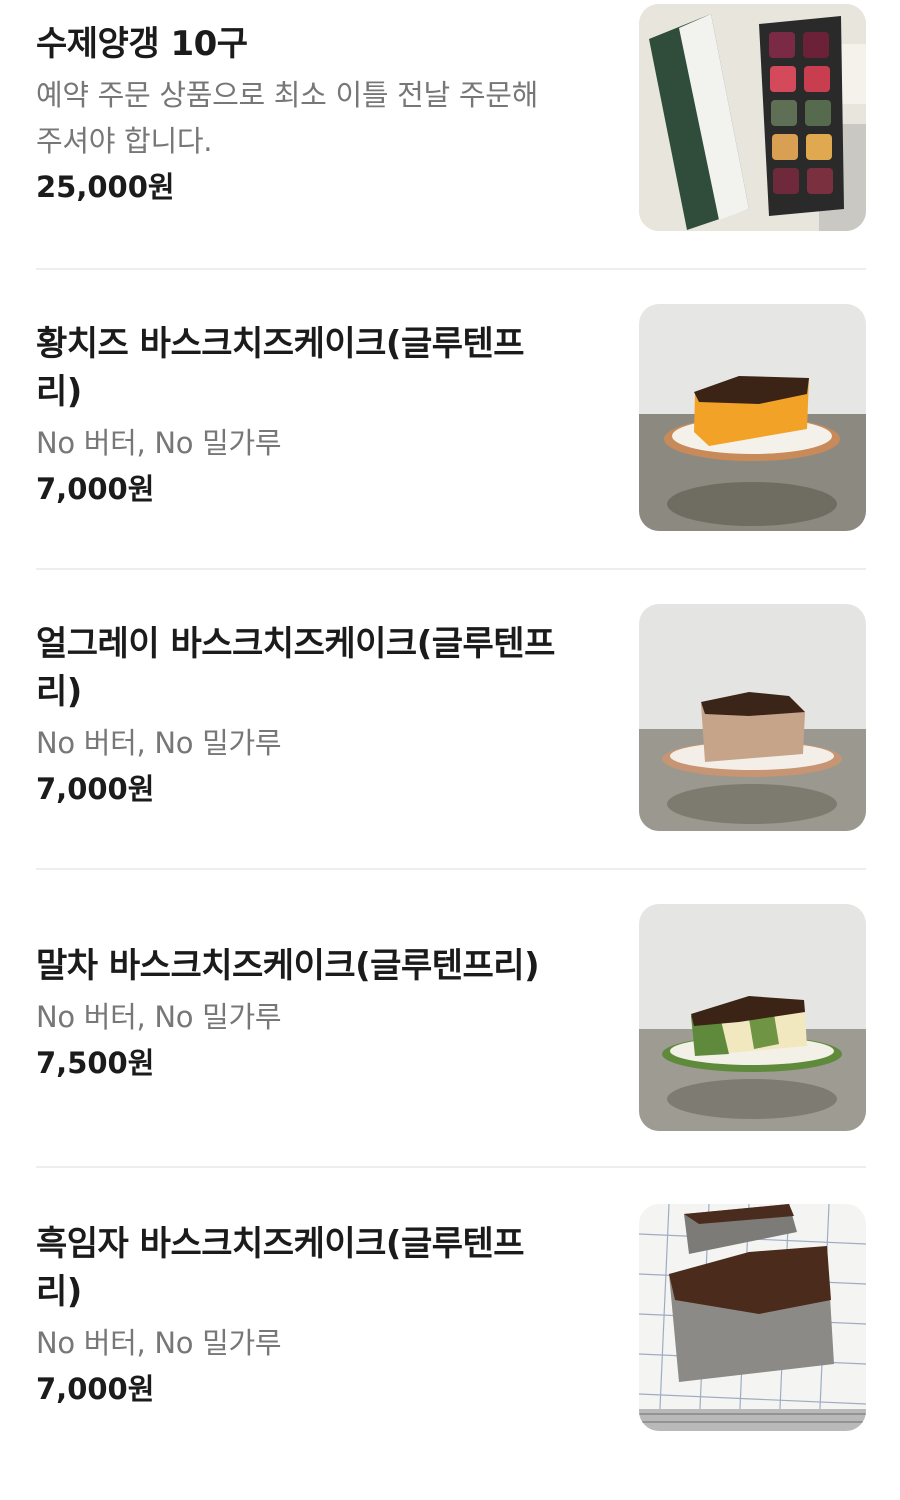  Describe the element at coordinates (321, 1268) in the screenshot. I see `item-name: 흑임자 바스크치즈케이크(글루텐프 리)` at that location.